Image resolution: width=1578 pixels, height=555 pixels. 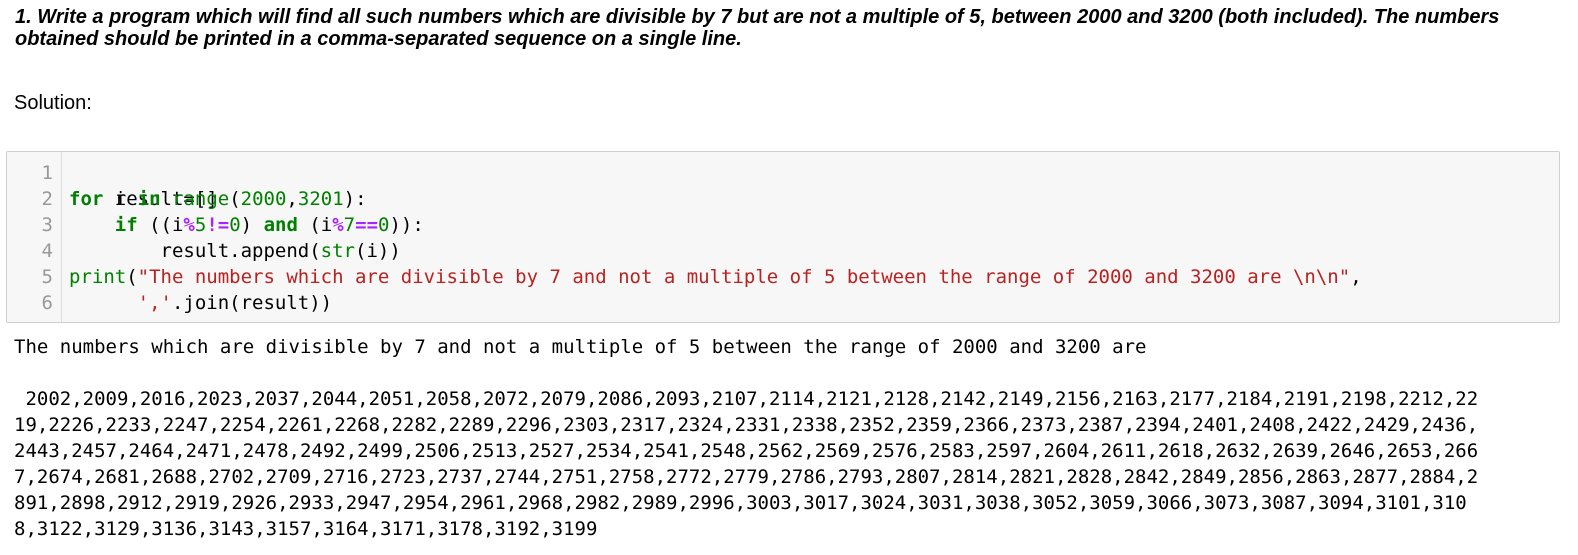 I want to click on operator-token: !=, so click(x=218, y=225).